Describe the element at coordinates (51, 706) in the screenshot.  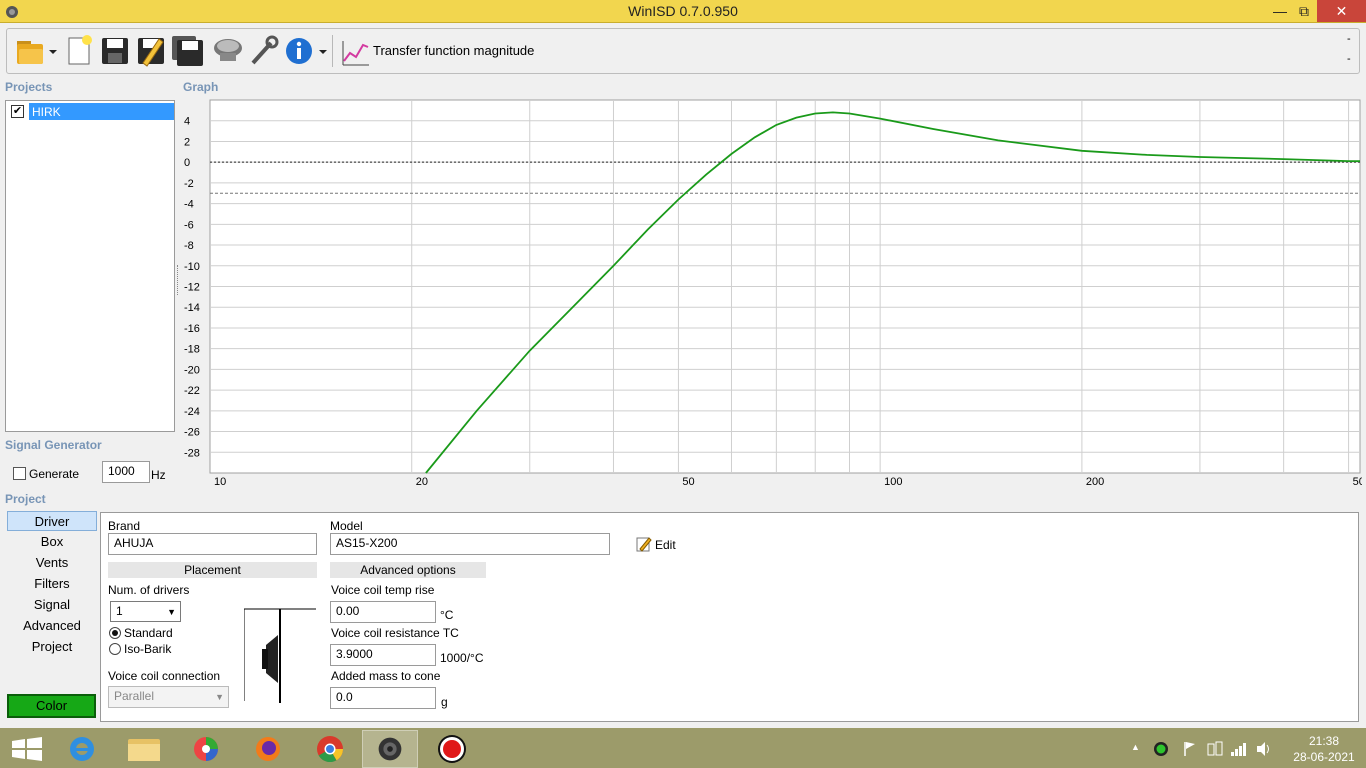
I see `color-button: Color` at that location.